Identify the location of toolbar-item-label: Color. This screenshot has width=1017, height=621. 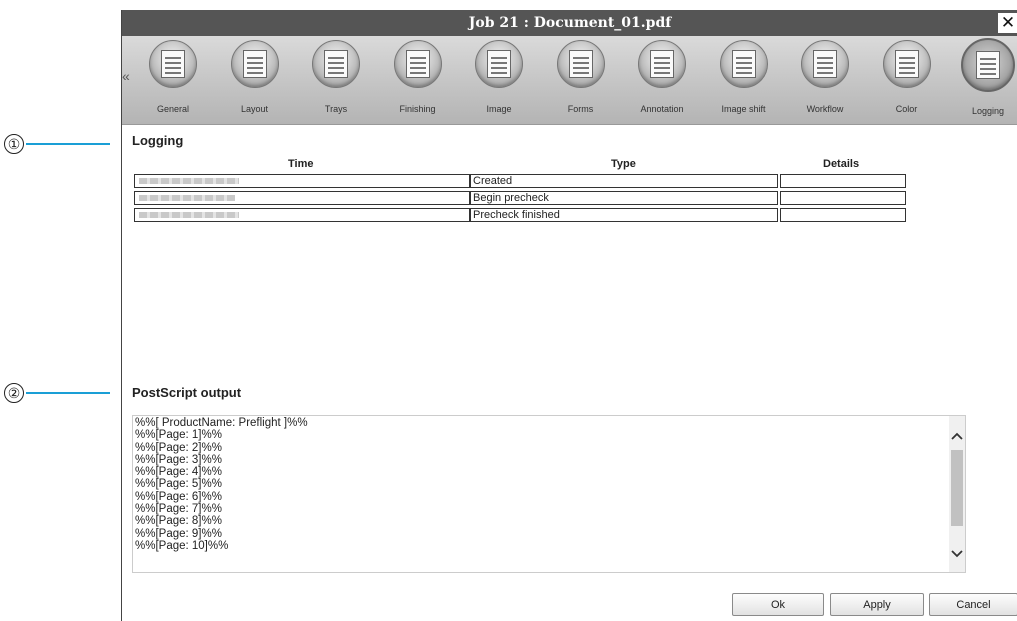
(906, 109).